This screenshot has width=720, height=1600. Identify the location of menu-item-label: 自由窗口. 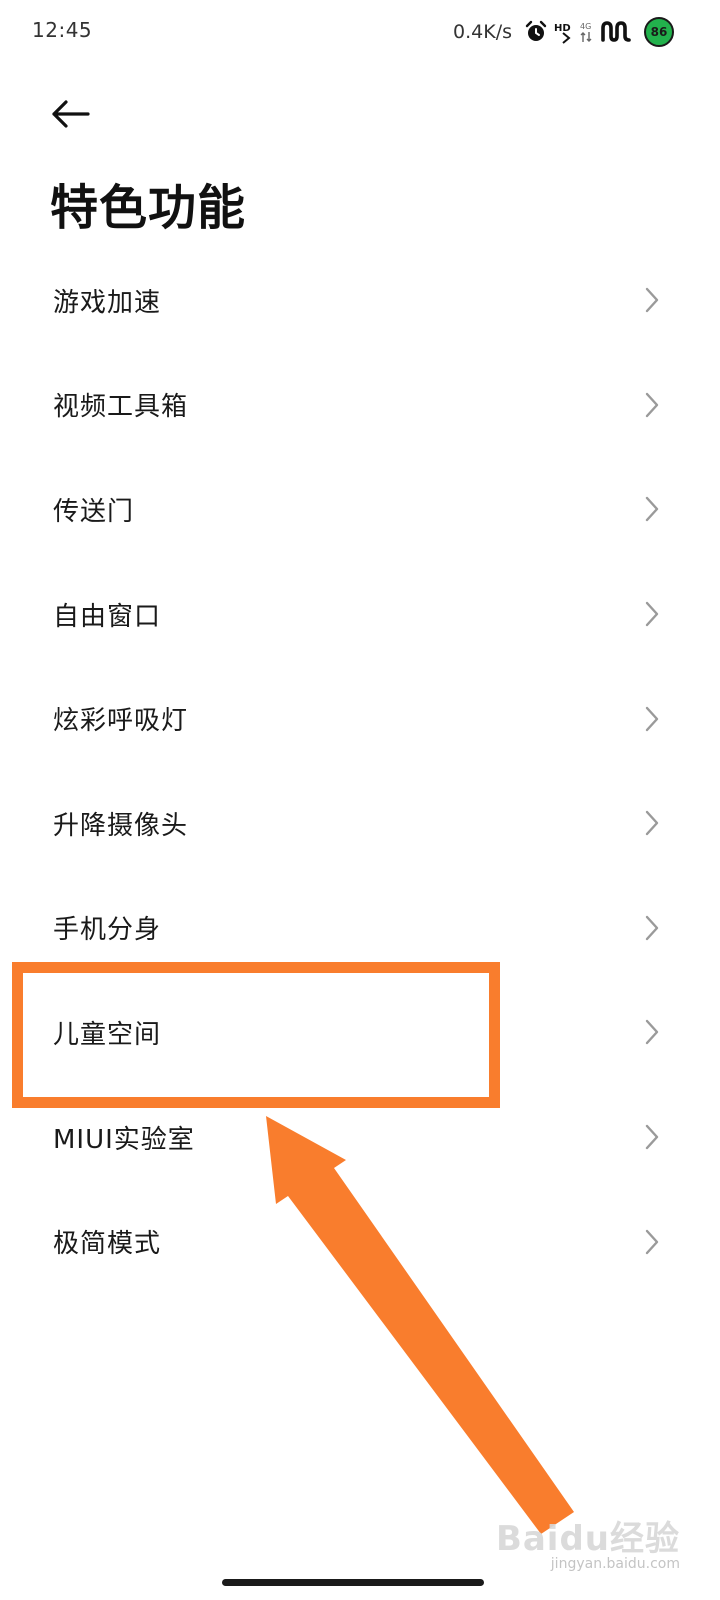
(107, 616).